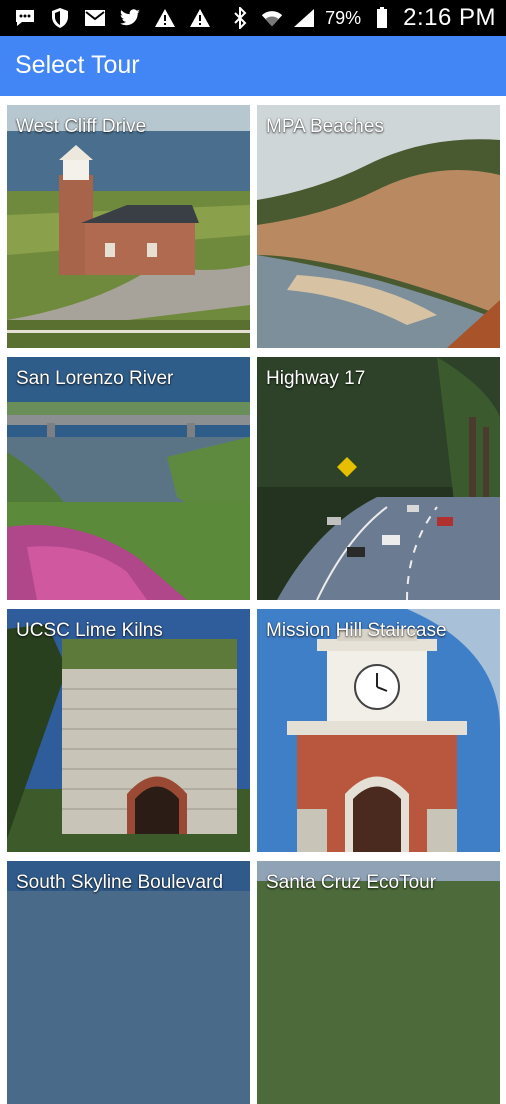 This screenshot has width=506, height=1104. Describe the element at coordinates (95, 378) in the screenshot. I see `tour-label: San Lorenzo River` at that location.